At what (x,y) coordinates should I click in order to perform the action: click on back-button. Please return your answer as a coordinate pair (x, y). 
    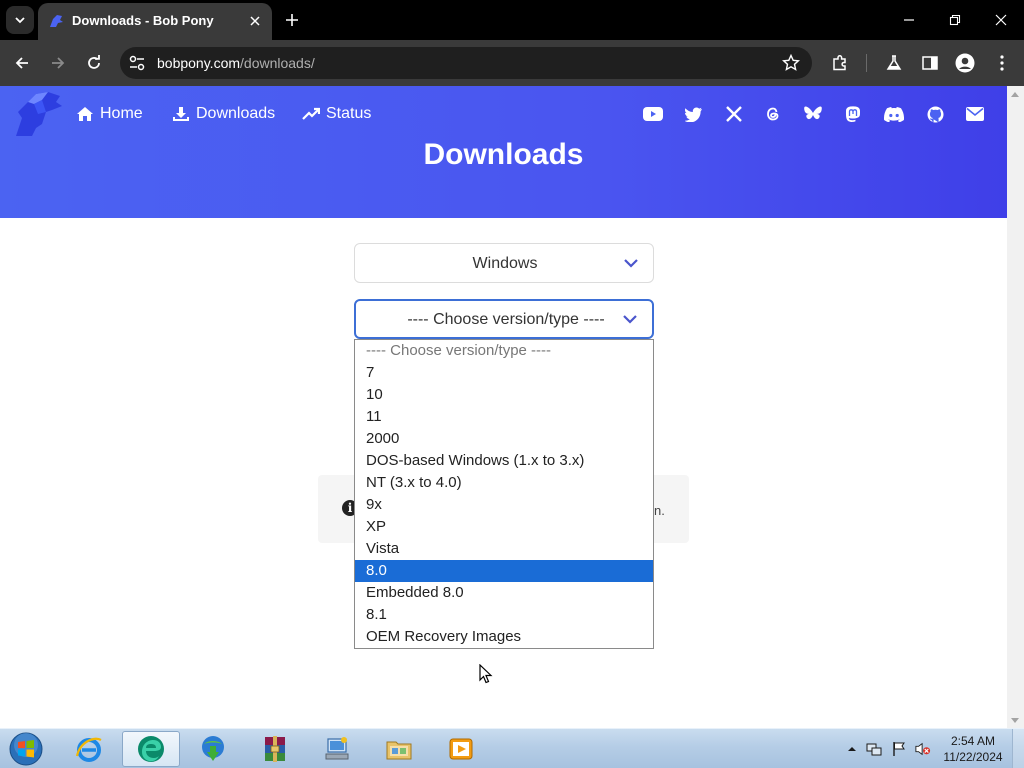
    Looking at the image, I should click on (22, 63).